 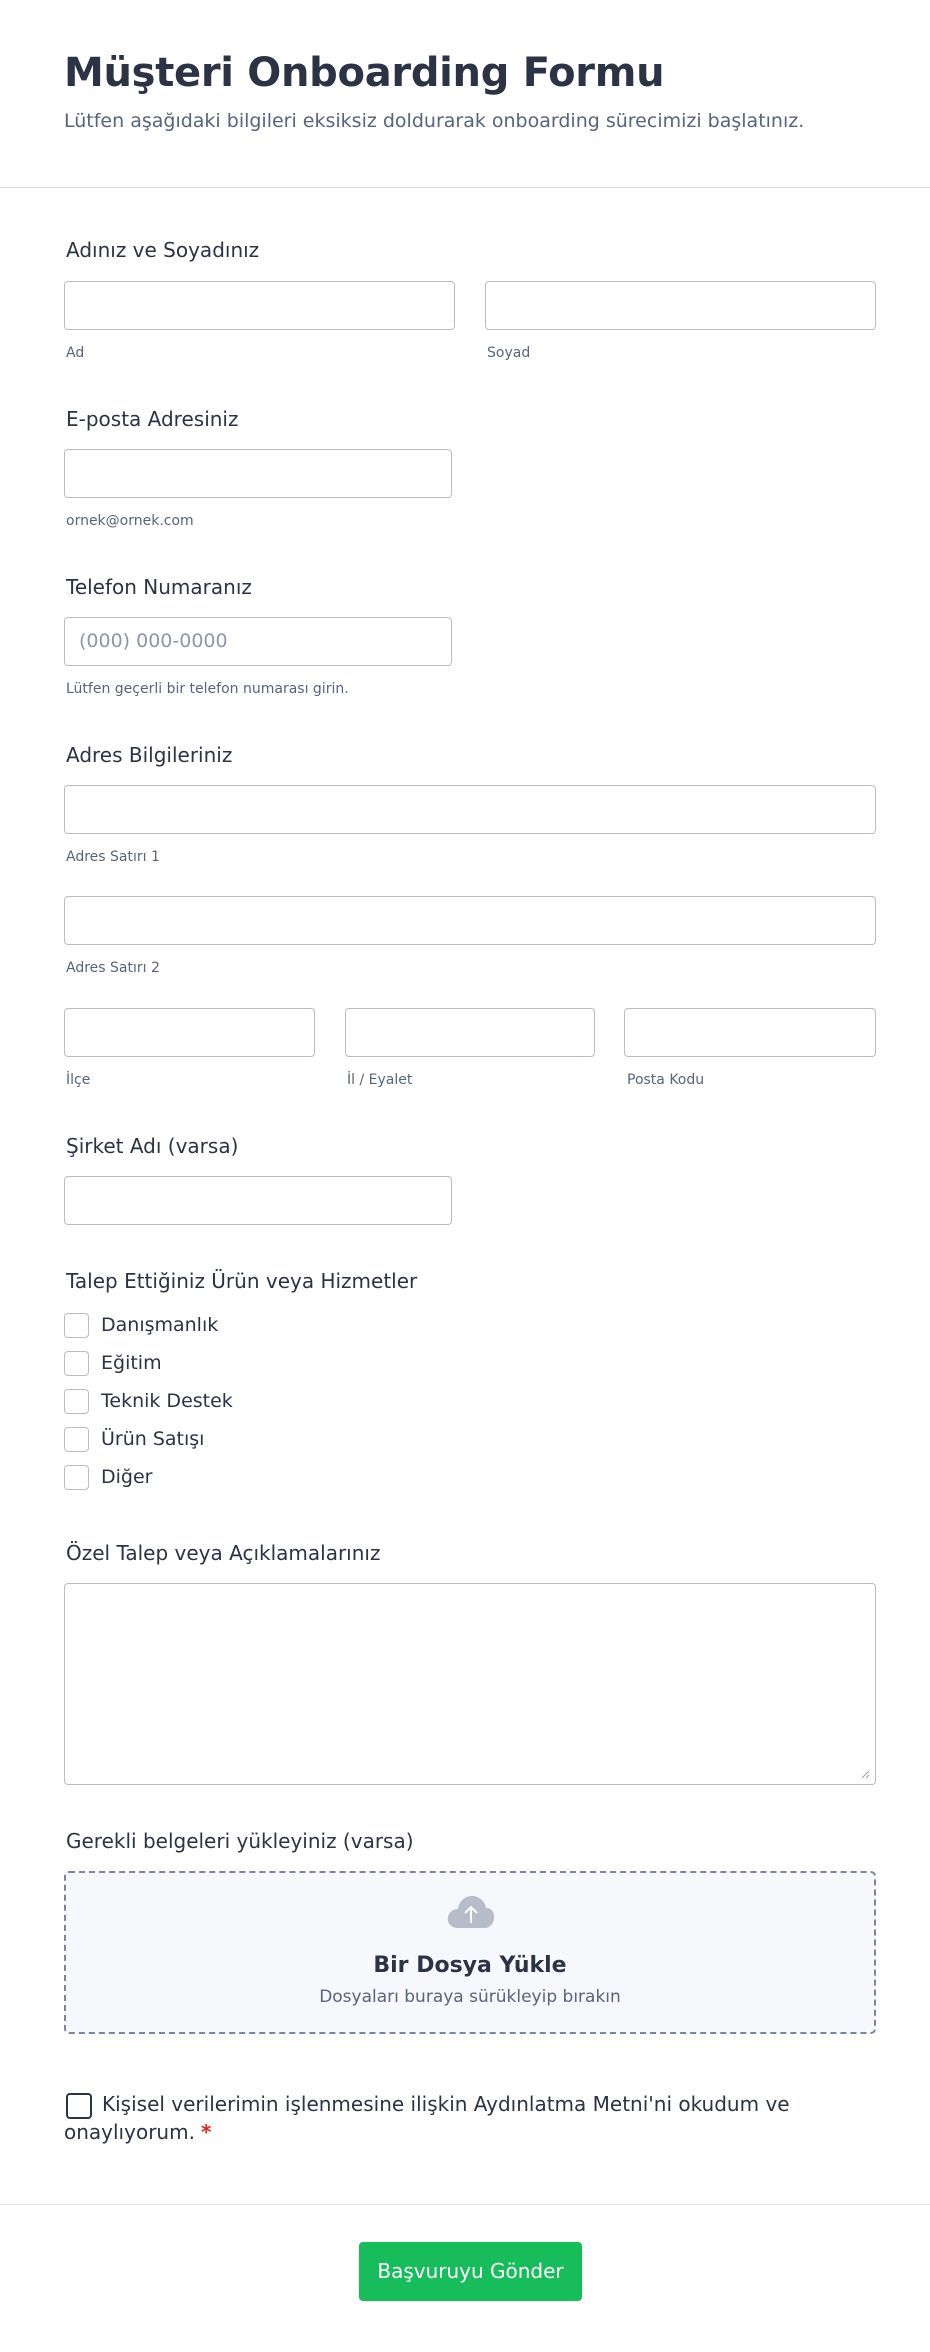 I want to click on service-option-other: Diğer, so click(x=214, y=1478).